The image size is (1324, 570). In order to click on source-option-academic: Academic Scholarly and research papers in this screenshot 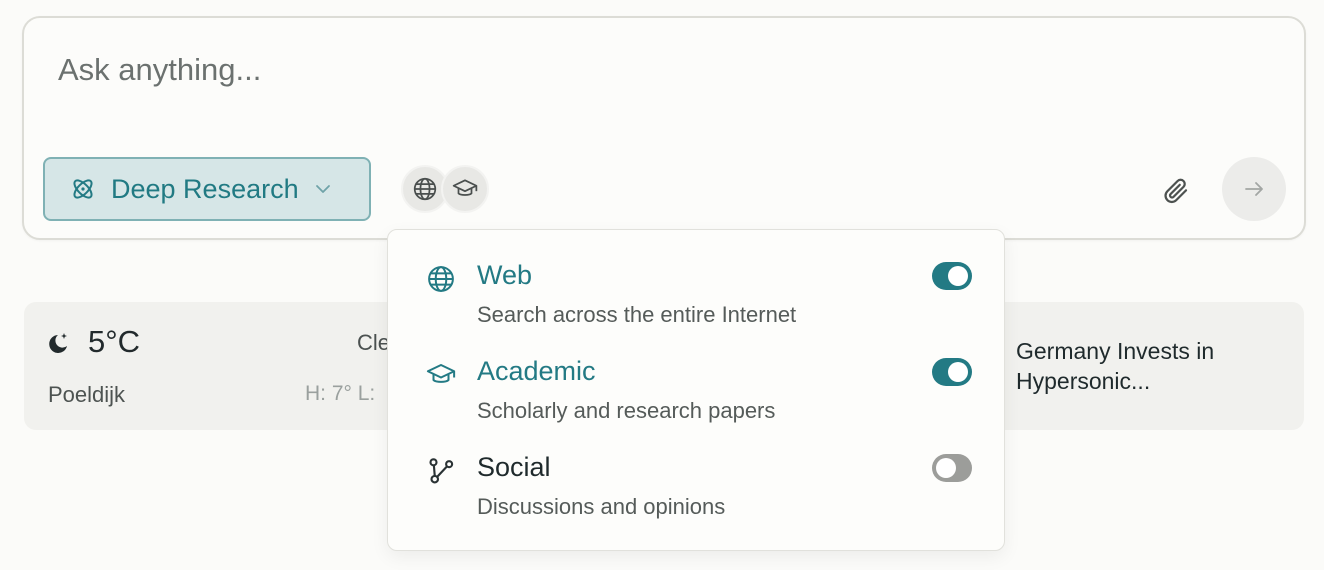, I will do `click(696, 394)`.